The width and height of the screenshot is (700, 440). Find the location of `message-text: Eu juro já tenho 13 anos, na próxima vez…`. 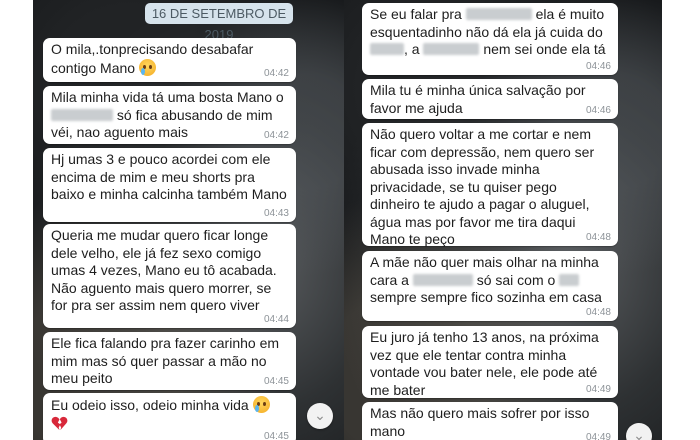

message-text: Eu juro já tenho 13 anos, na próxima vez… is located at coordinates (484, 363).